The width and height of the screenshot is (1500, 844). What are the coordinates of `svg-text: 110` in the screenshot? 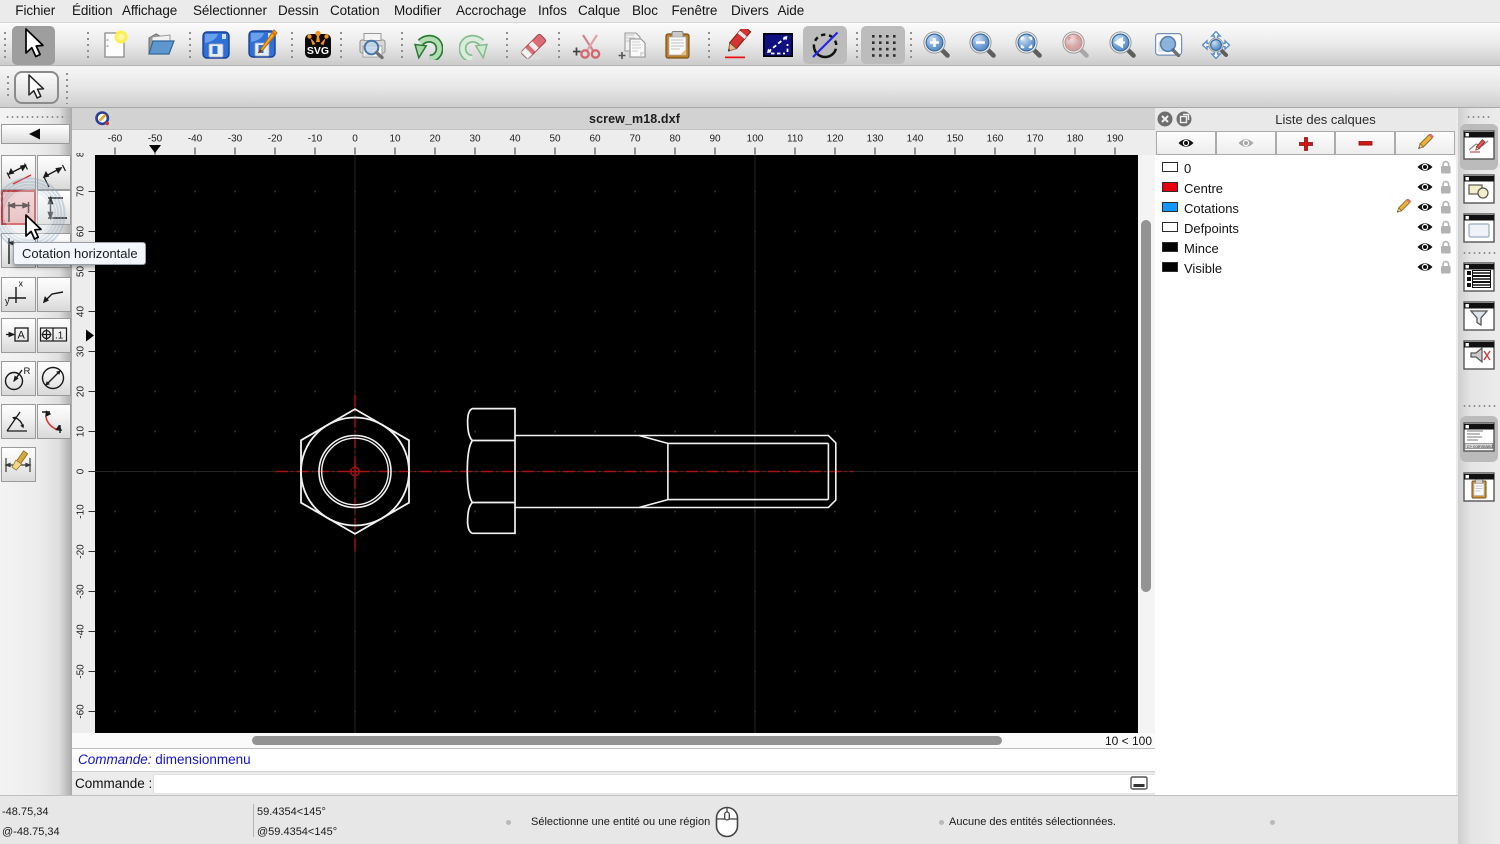 It's located at (795, 139).